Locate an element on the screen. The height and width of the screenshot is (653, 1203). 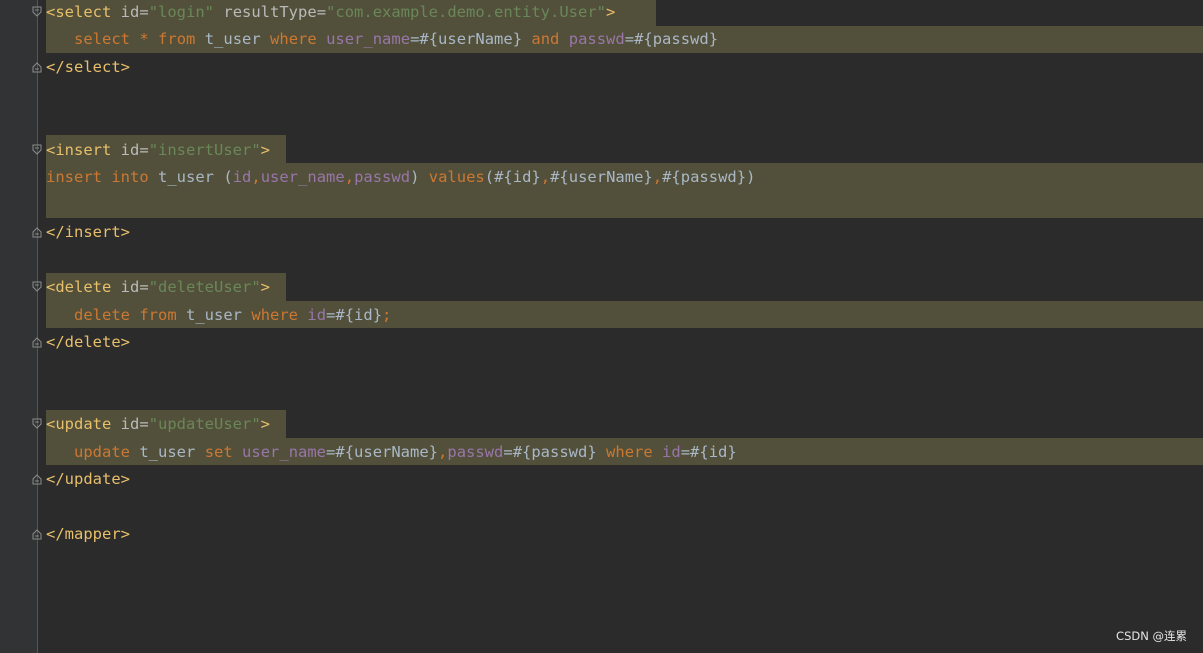
code-line-delete-open: <delete id="deleteUser"> is located at coordinates (158, 287).